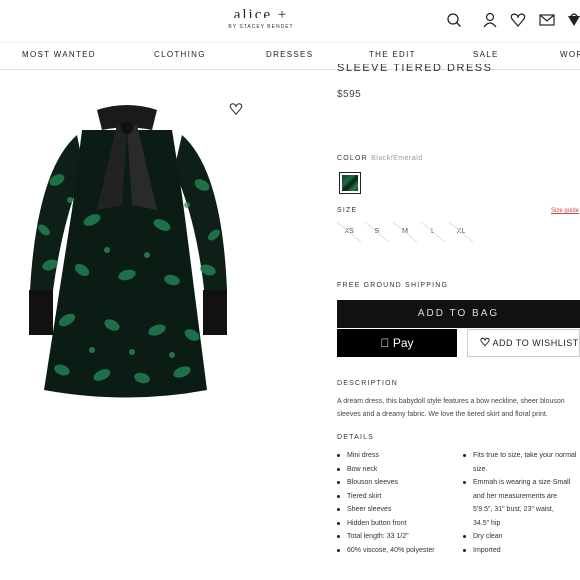  I want to click on shipping-note: FREE GROUND SHIPPING, so click(393, 285).